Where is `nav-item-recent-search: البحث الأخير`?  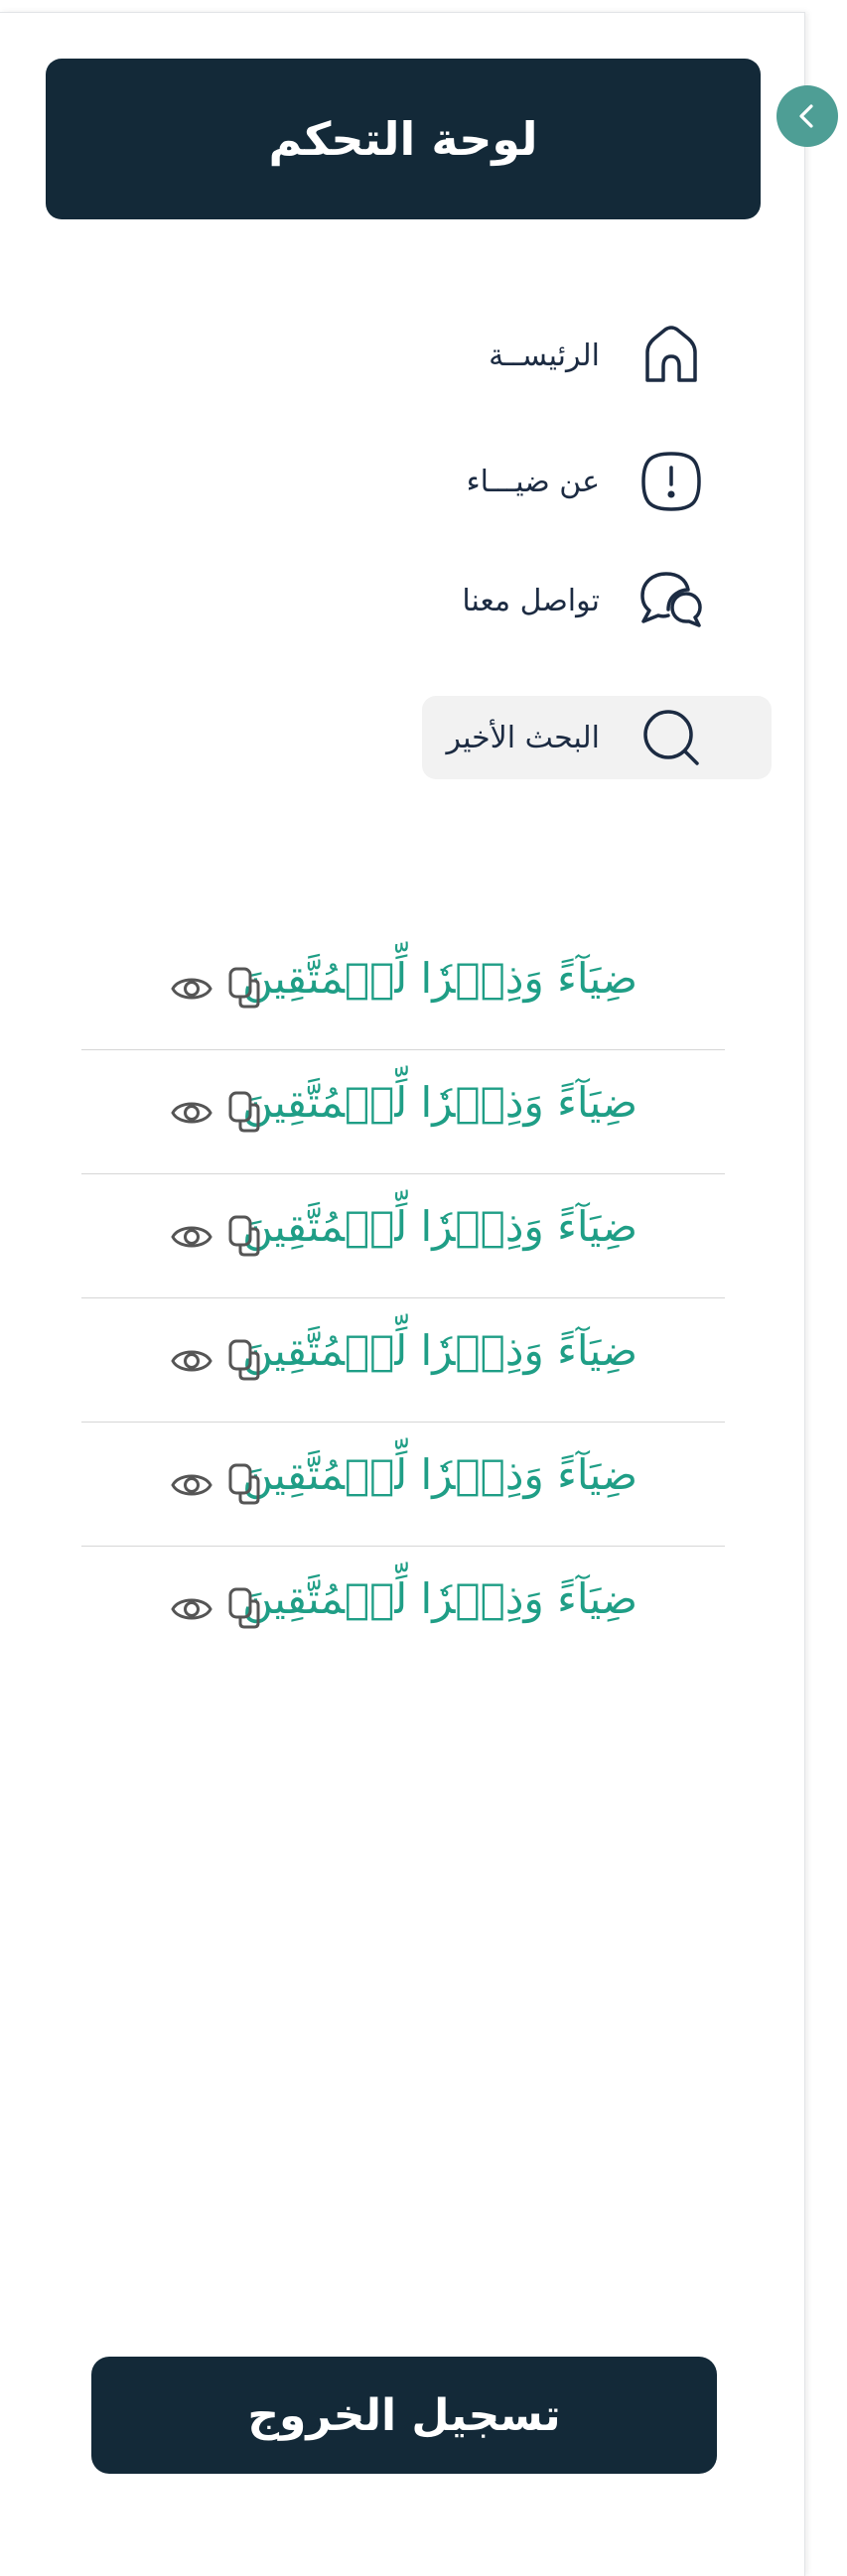 nav-item-recent-search: البحث الأخير is located at coordinates (576, 737).